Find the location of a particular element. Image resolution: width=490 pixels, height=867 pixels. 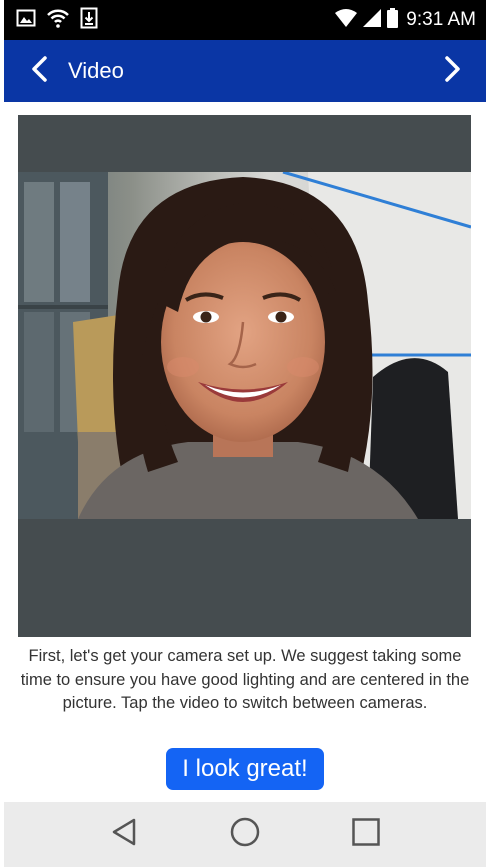

status-left-icons is located at coordinates (57, 20).